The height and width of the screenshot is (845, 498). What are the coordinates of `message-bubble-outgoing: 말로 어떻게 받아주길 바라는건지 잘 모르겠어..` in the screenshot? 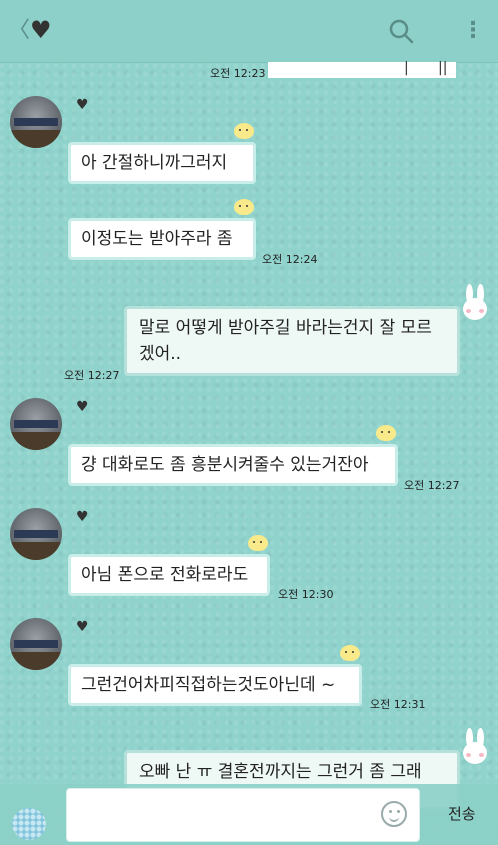 It's located at (292, 341).